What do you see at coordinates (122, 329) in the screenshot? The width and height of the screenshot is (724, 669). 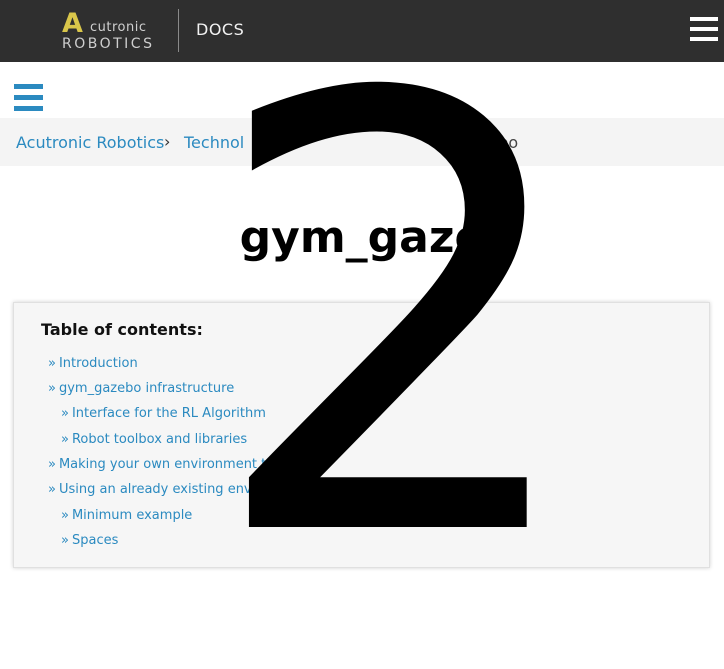 I see `toc-heading: Table of contents:` at bounding box center [122, 329].